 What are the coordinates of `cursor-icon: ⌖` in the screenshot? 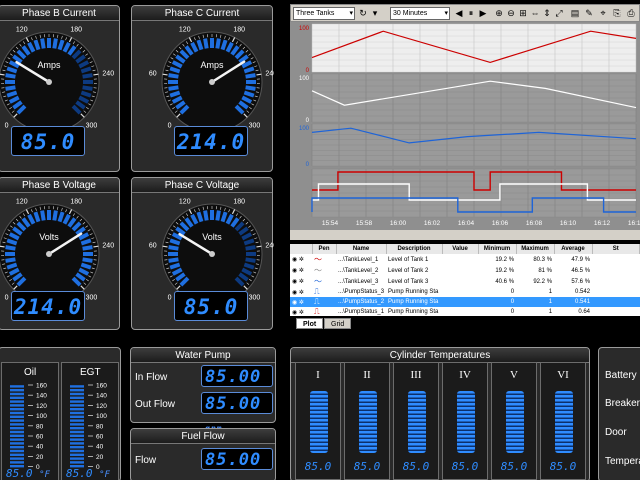 It's located at (603, 13).